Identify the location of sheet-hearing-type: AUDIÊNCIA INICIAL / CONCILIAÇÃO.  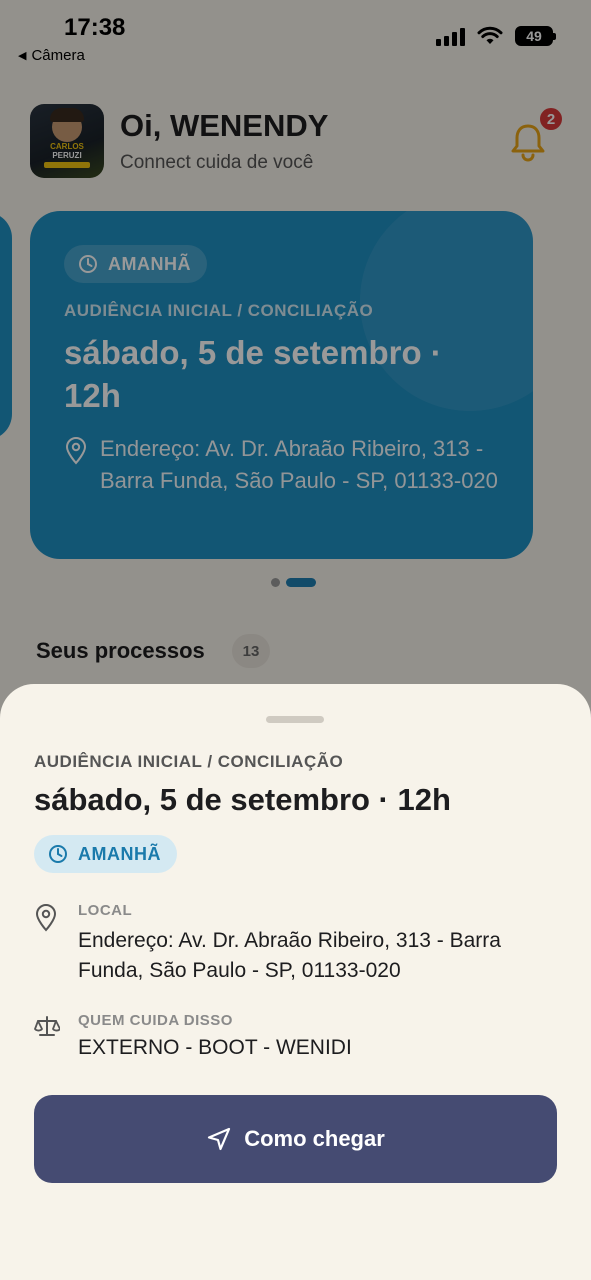
(189, 761).